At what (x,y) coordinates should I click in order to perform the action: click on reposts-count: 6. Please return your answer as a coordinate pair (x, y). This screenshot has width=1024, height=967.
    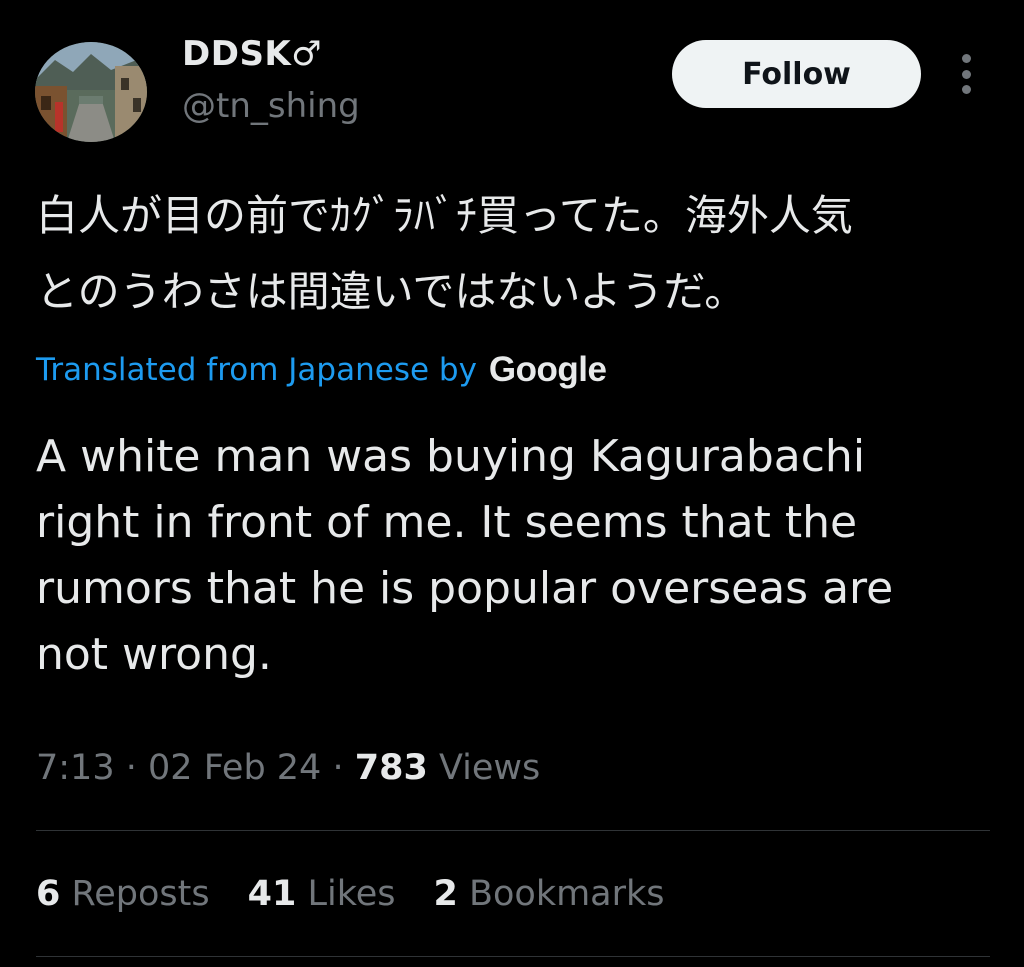
    Looking at the image, I should click on (48, 894).